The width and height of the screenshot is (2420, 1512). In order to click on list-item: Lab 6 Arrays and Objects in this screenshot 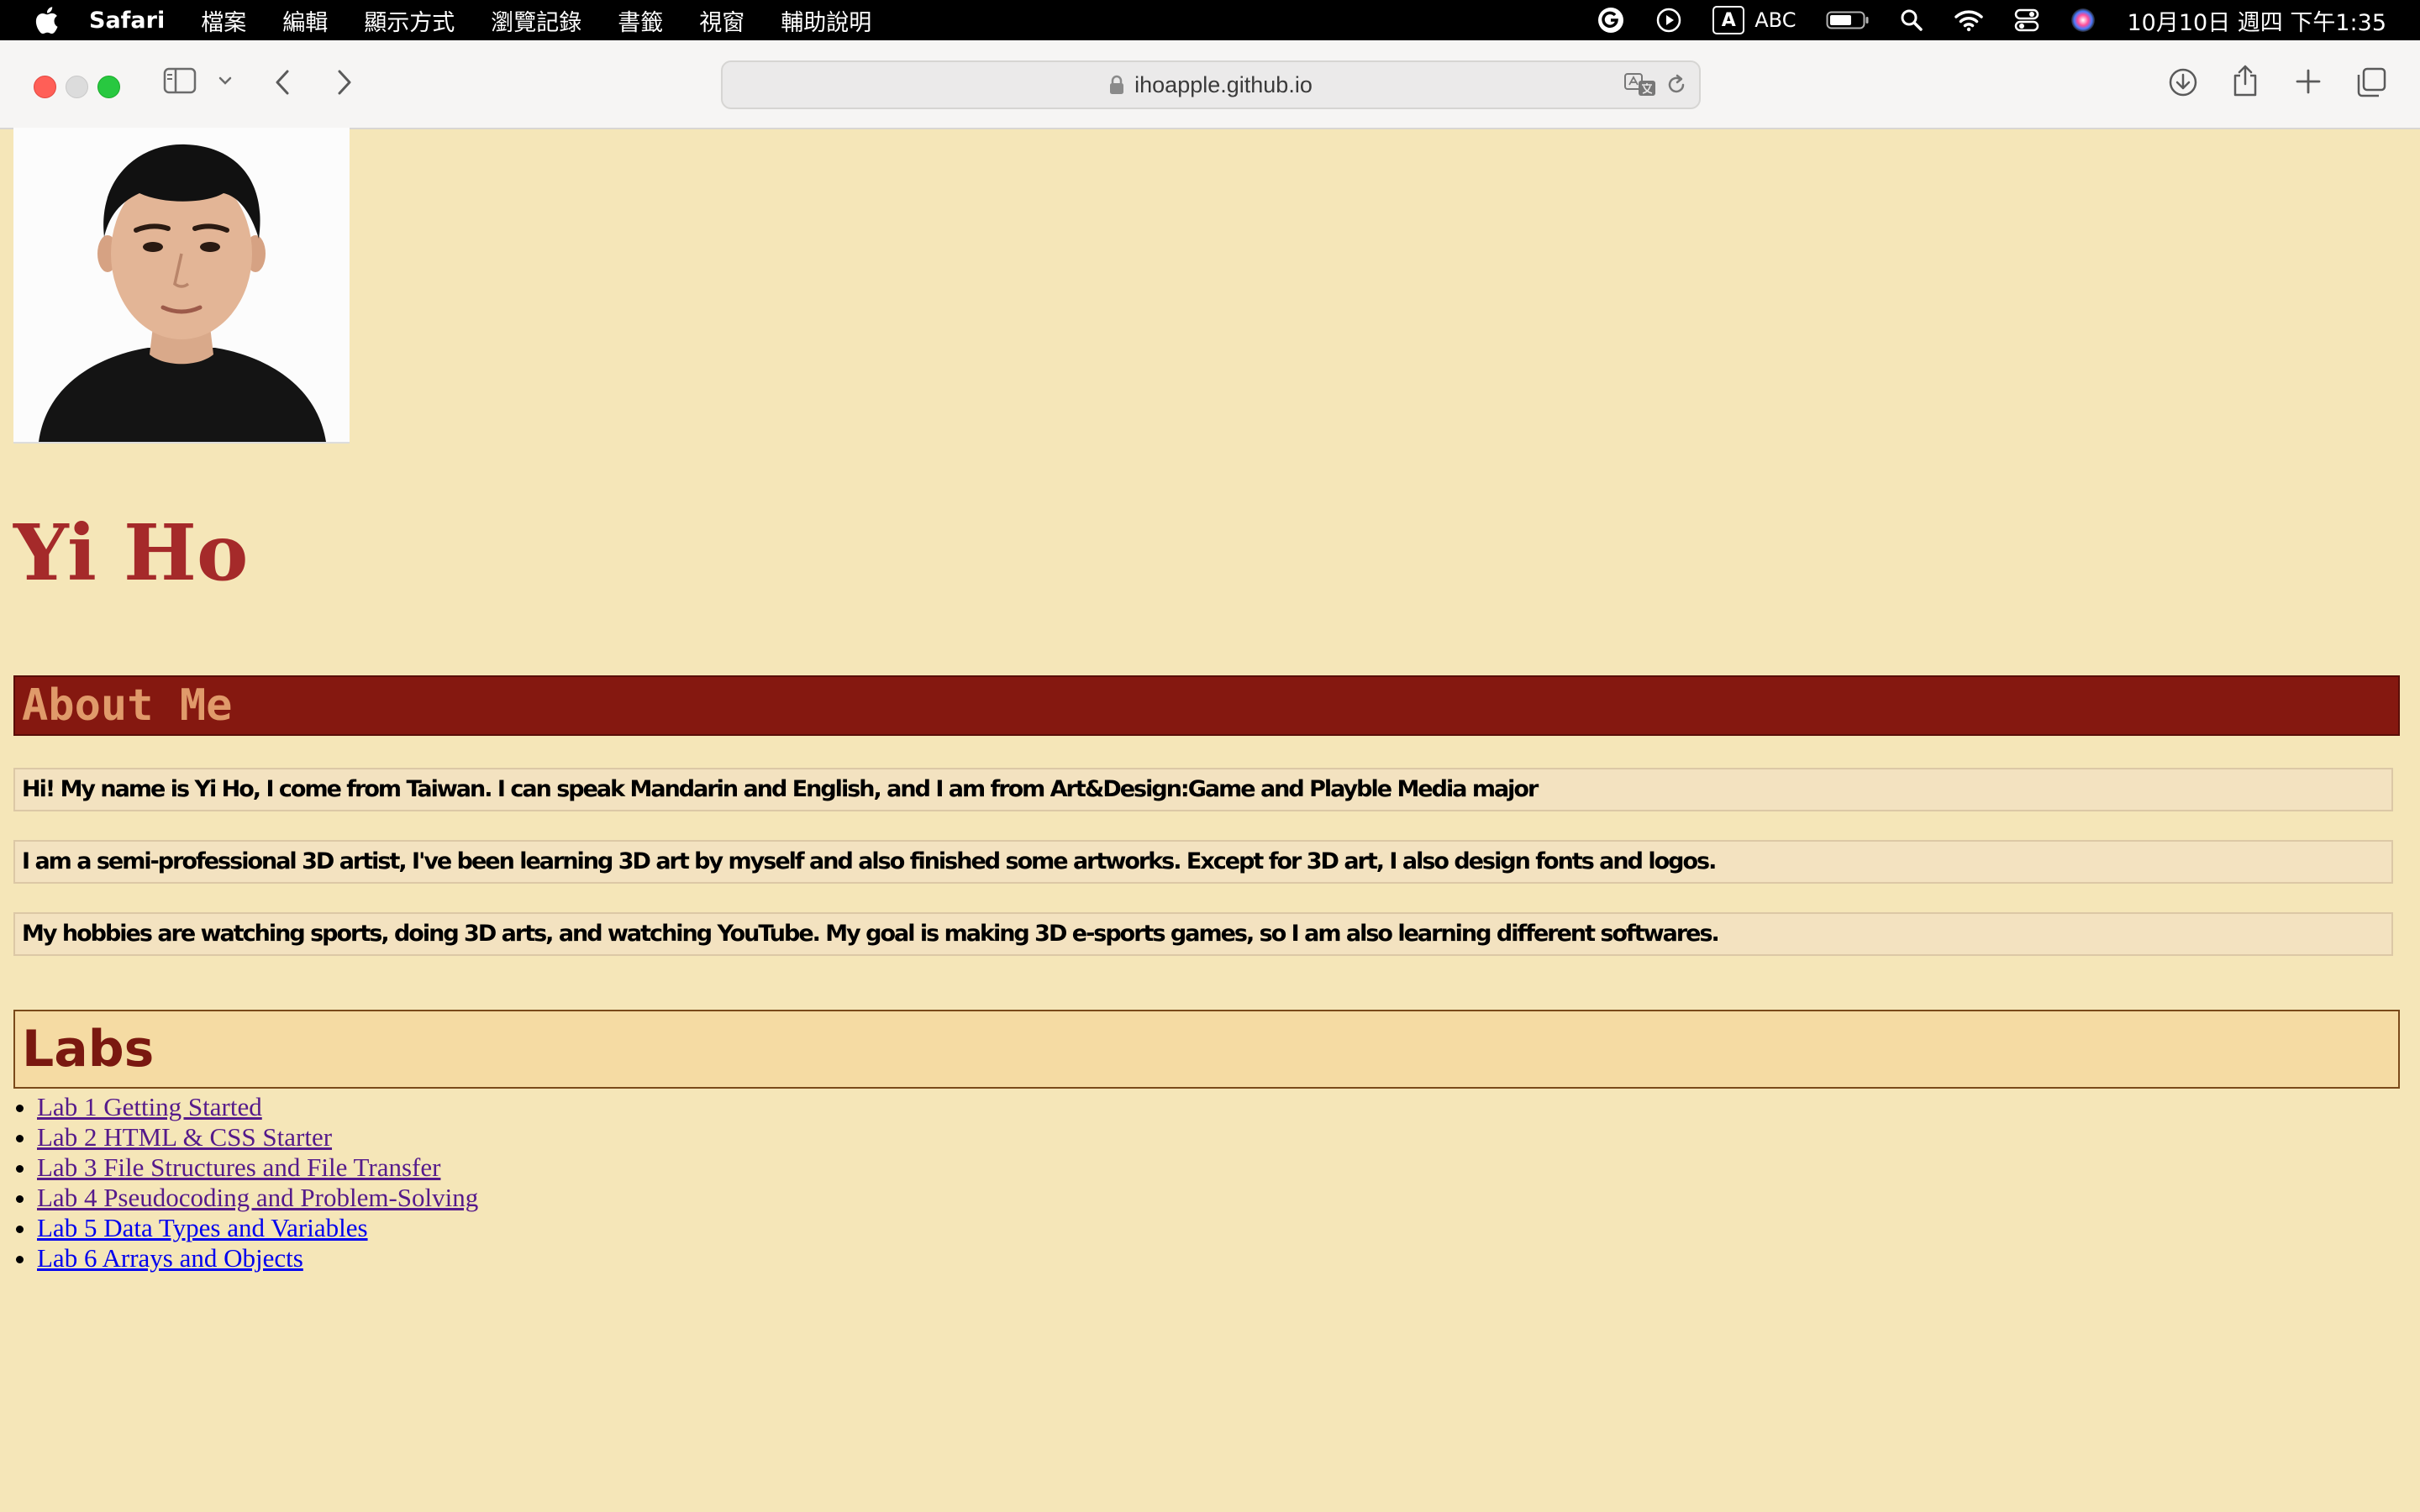, I will do `click(257, 1258)`.